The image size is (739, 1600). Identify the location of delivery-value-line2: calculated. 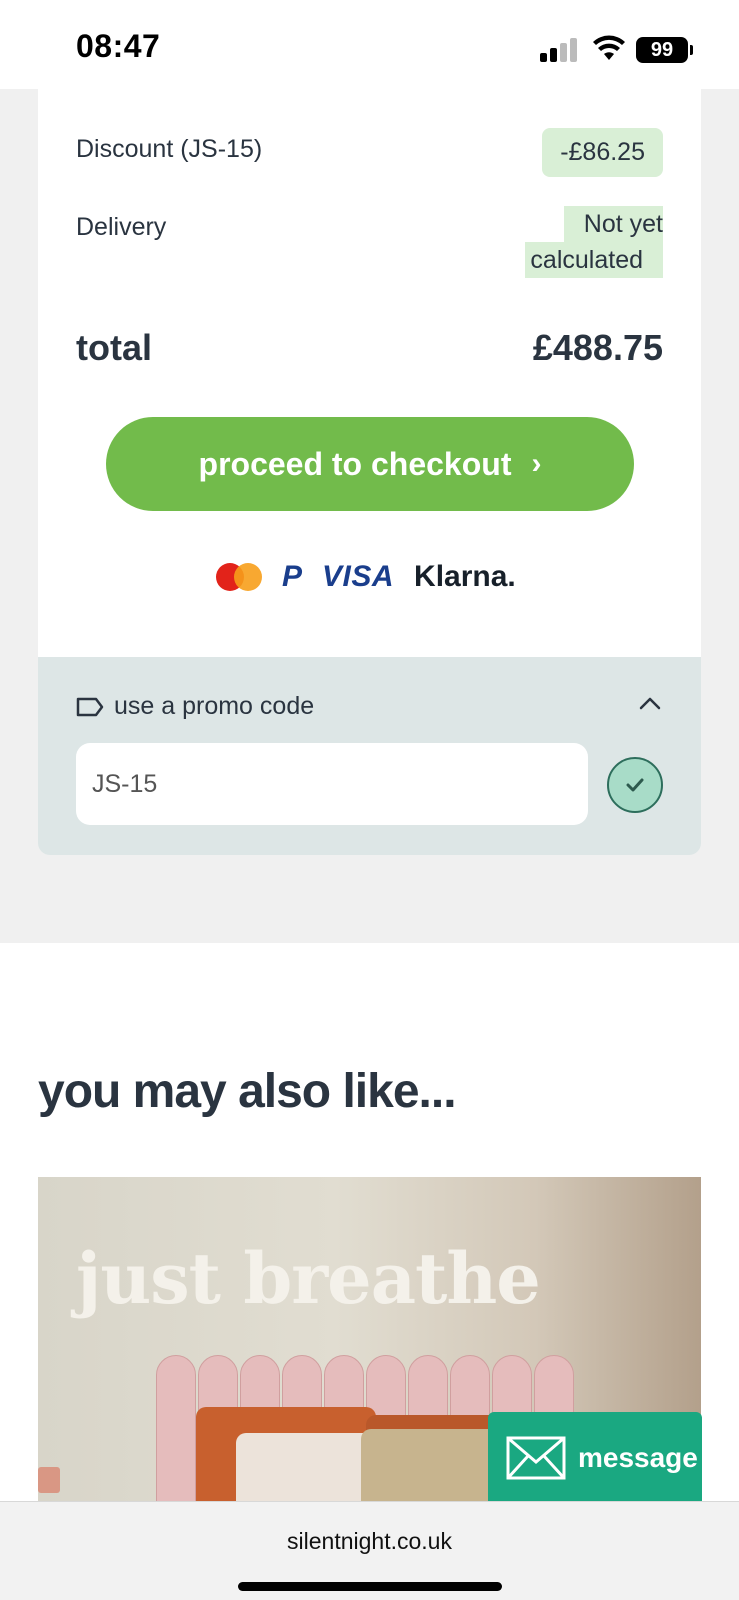
(594, 260).